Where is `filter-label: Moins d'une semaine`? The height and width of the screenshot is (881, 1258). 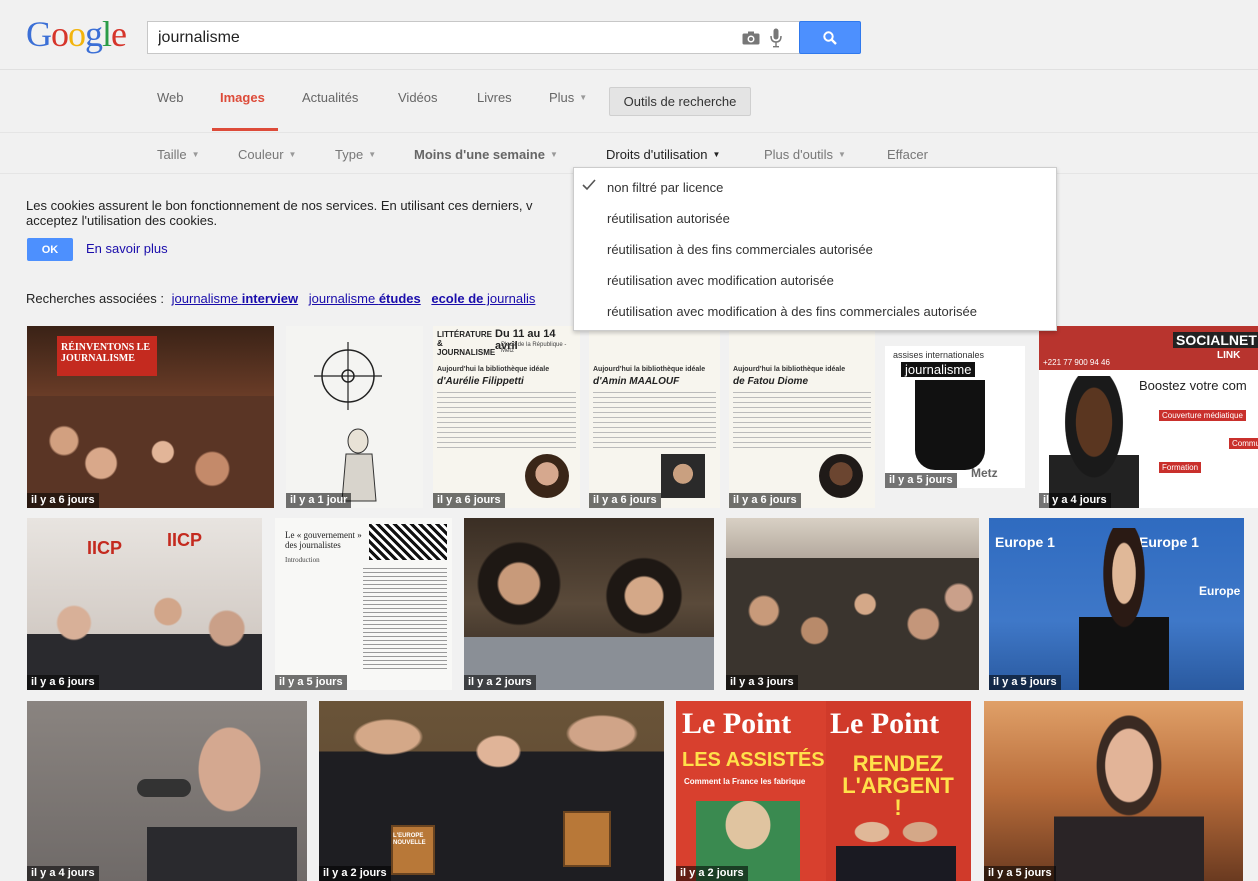
filter-label: Moins d'une semaine is located at coordinates (479, 154).